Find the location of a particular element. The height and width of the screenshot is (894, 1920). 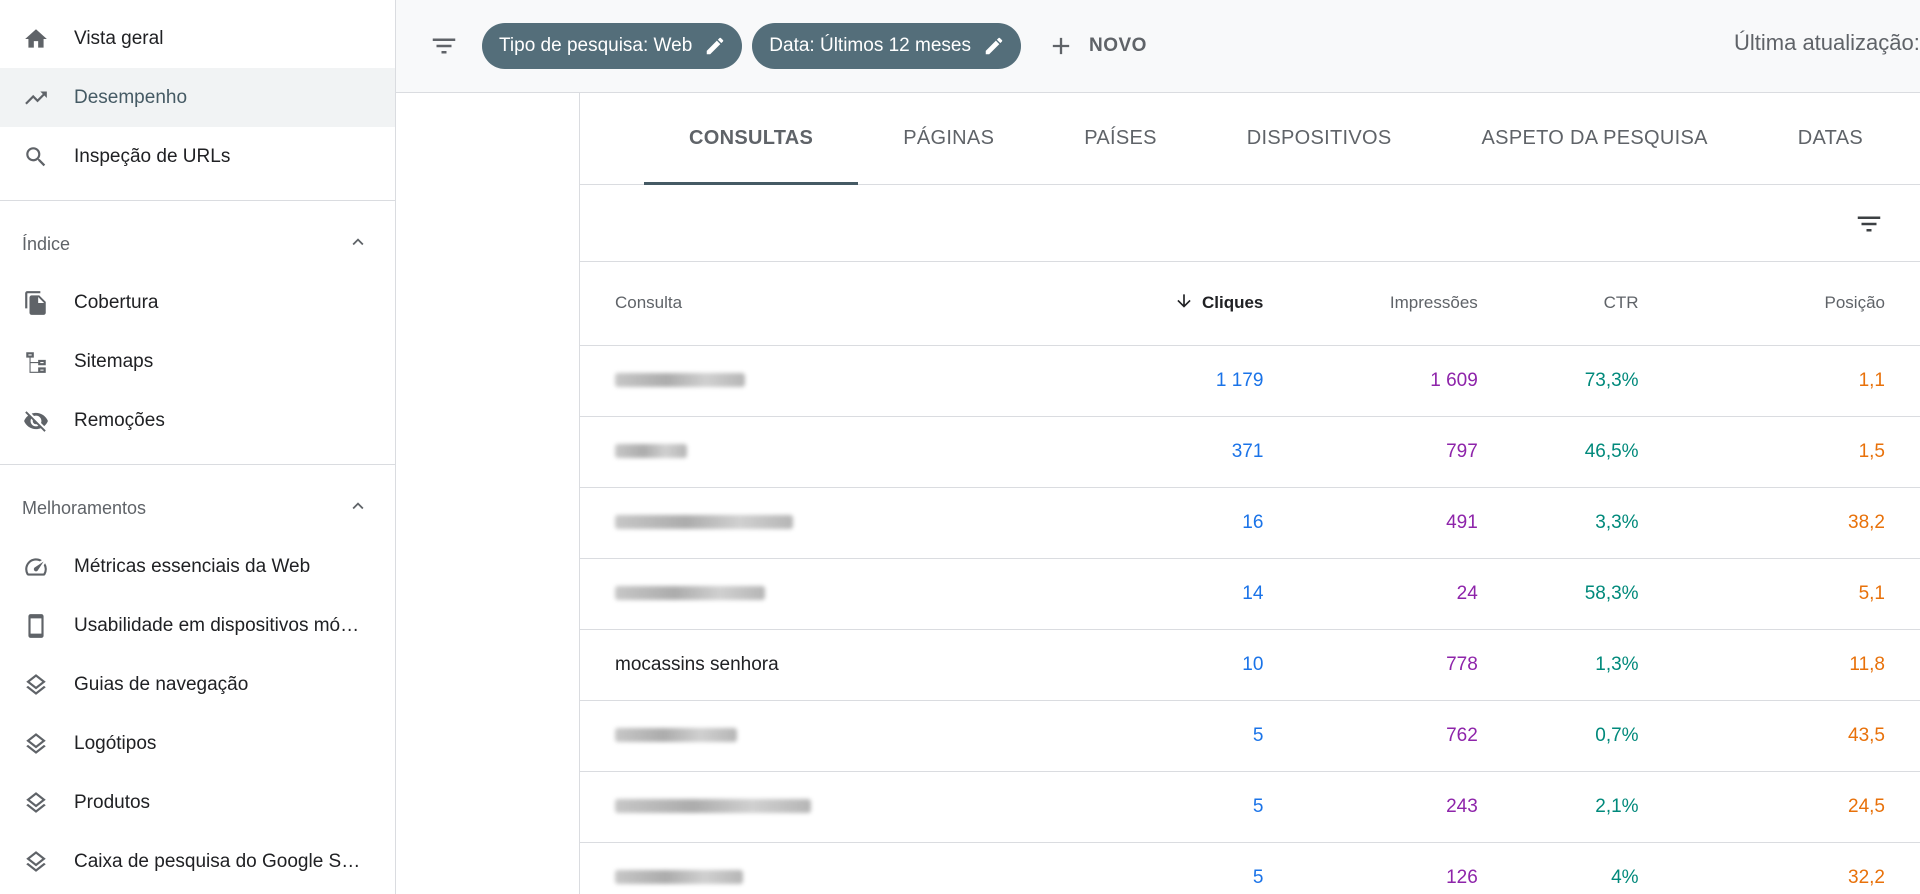

smartphone-icon is located at coordinates (36, 626).